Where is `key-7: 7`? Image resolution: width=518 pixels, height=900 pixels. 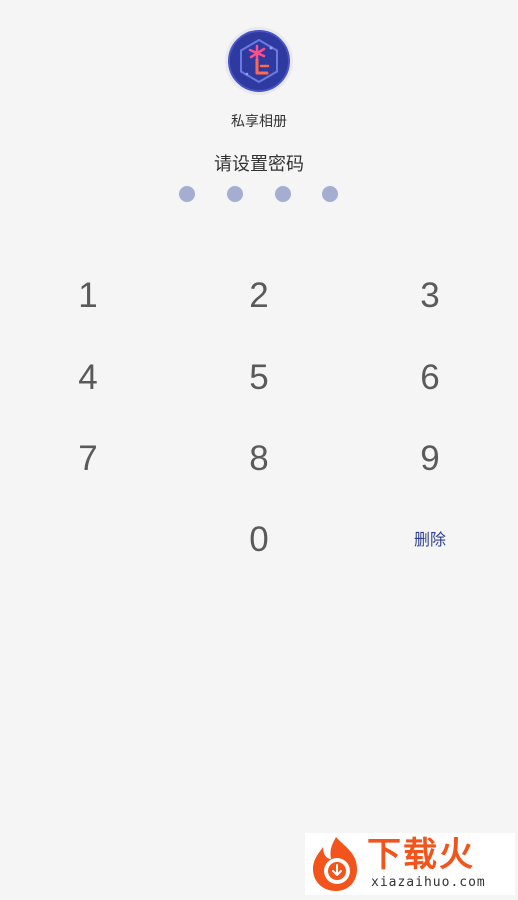 key-7: 7 is located at coordinates (88, 459).